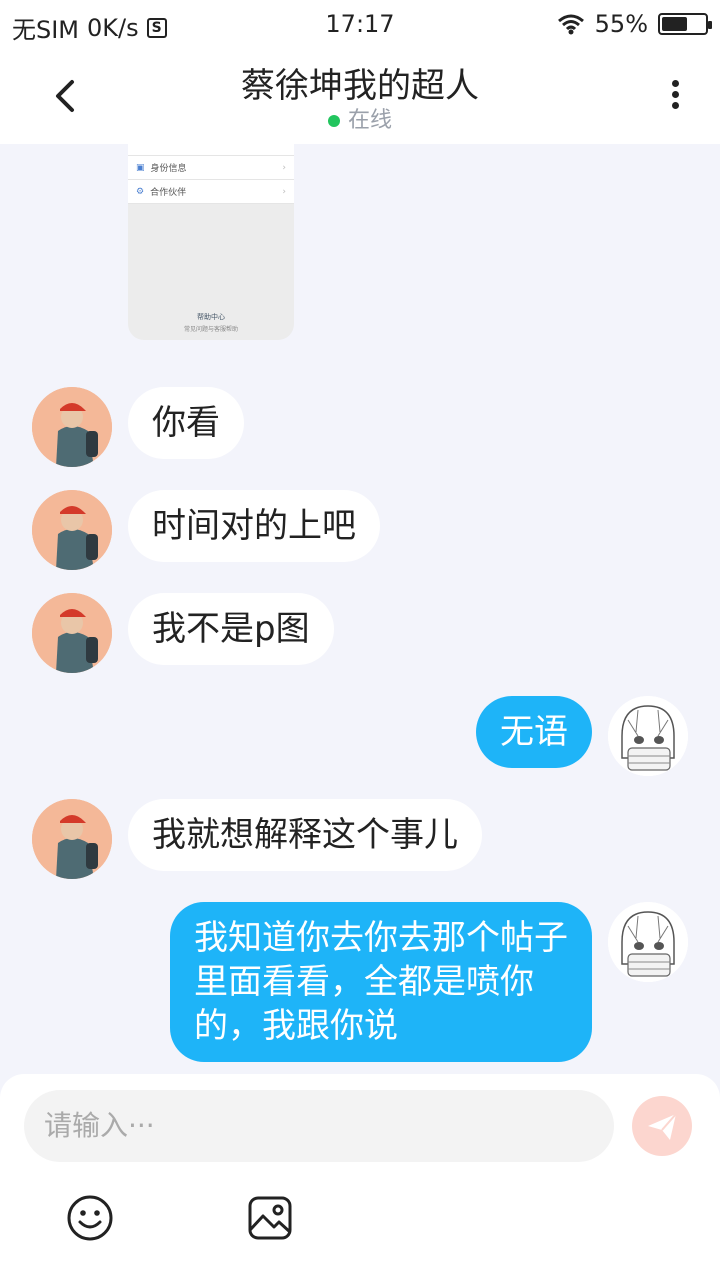 This screenshot has width=720, height=1280. Describe the element at coordinates (211, 242) in the screenshot. I see `screenshot-image-message: ▣ 身份信息 › ⚙ 合作伙伴 › 帮助中心 常见问题与客服帮助` at that location.